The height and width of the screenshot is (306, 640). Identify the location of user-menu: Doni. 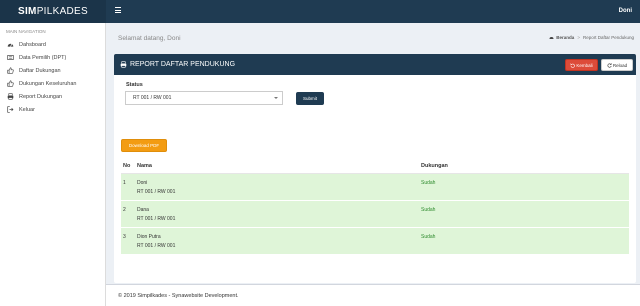
(625, 11).